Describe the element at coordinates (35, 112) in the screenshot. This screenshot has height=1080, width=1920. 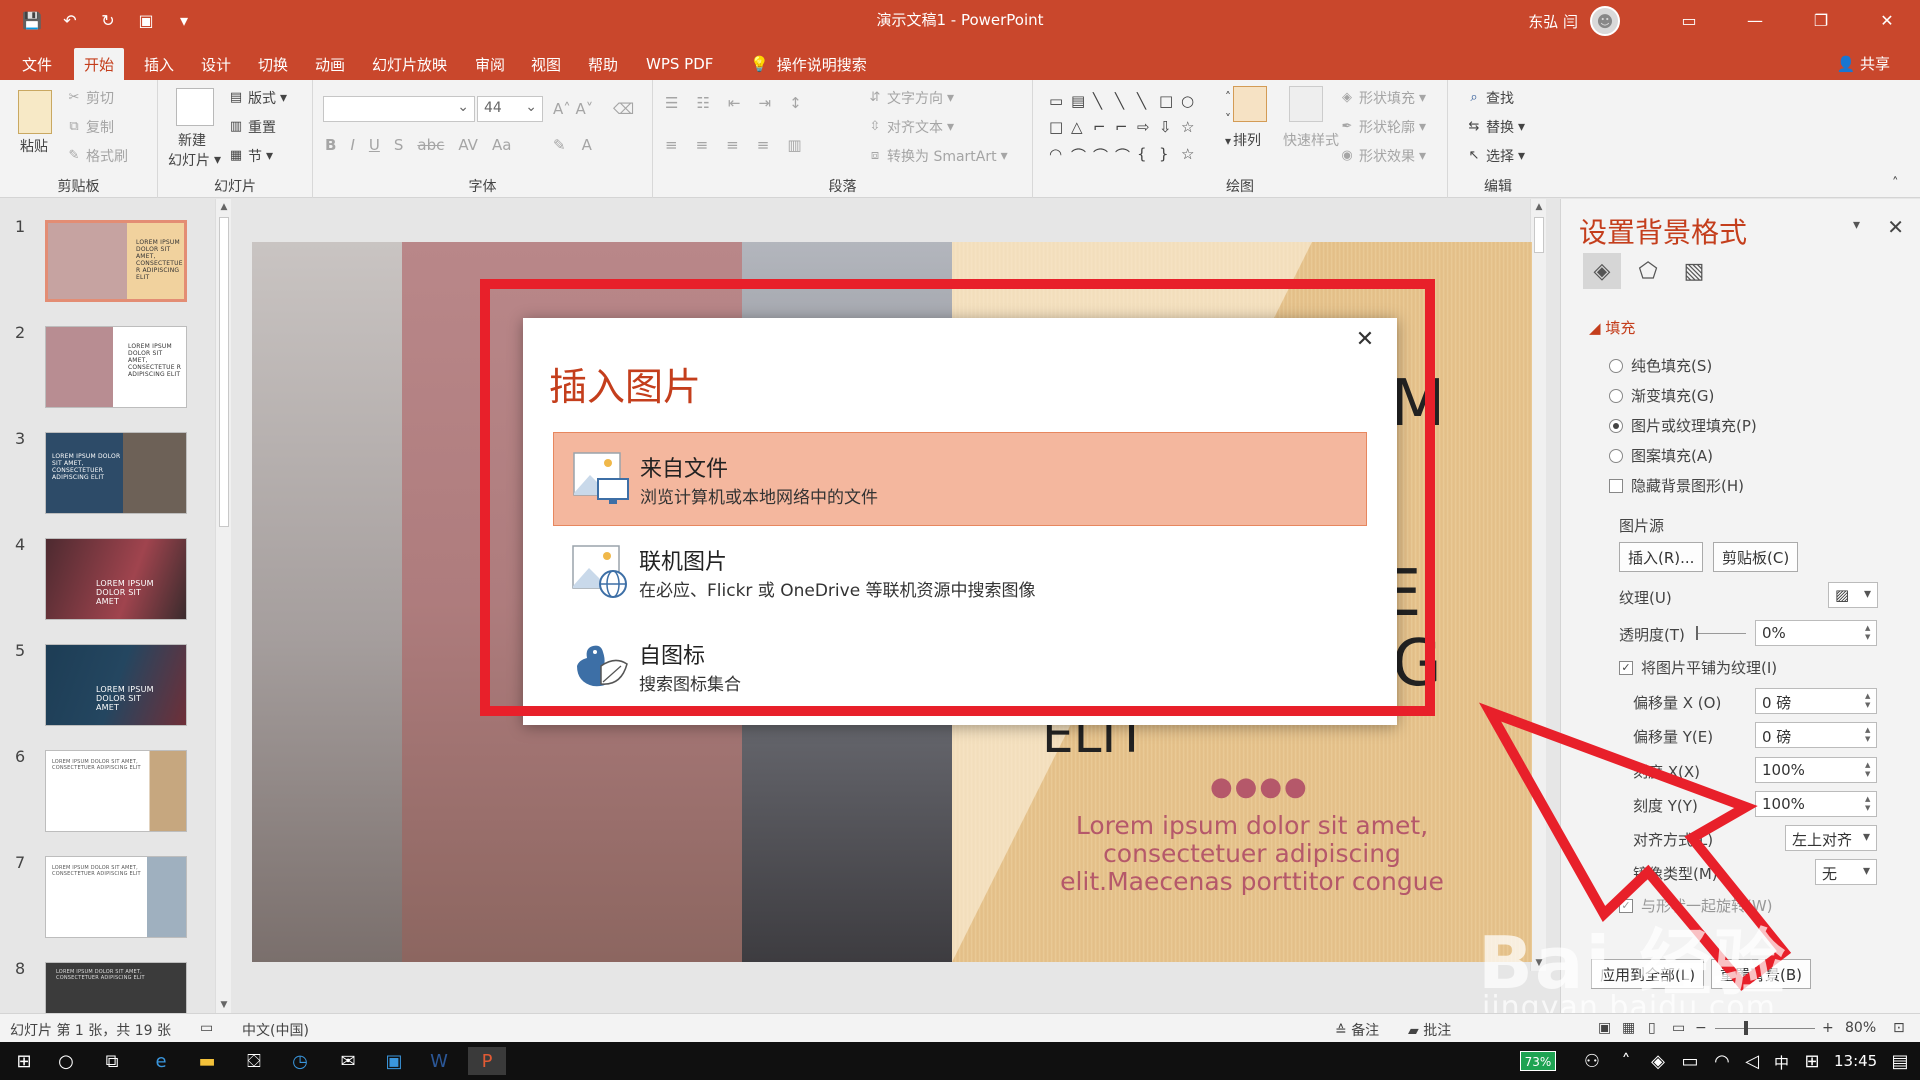
I see `paste-icon` at that location.